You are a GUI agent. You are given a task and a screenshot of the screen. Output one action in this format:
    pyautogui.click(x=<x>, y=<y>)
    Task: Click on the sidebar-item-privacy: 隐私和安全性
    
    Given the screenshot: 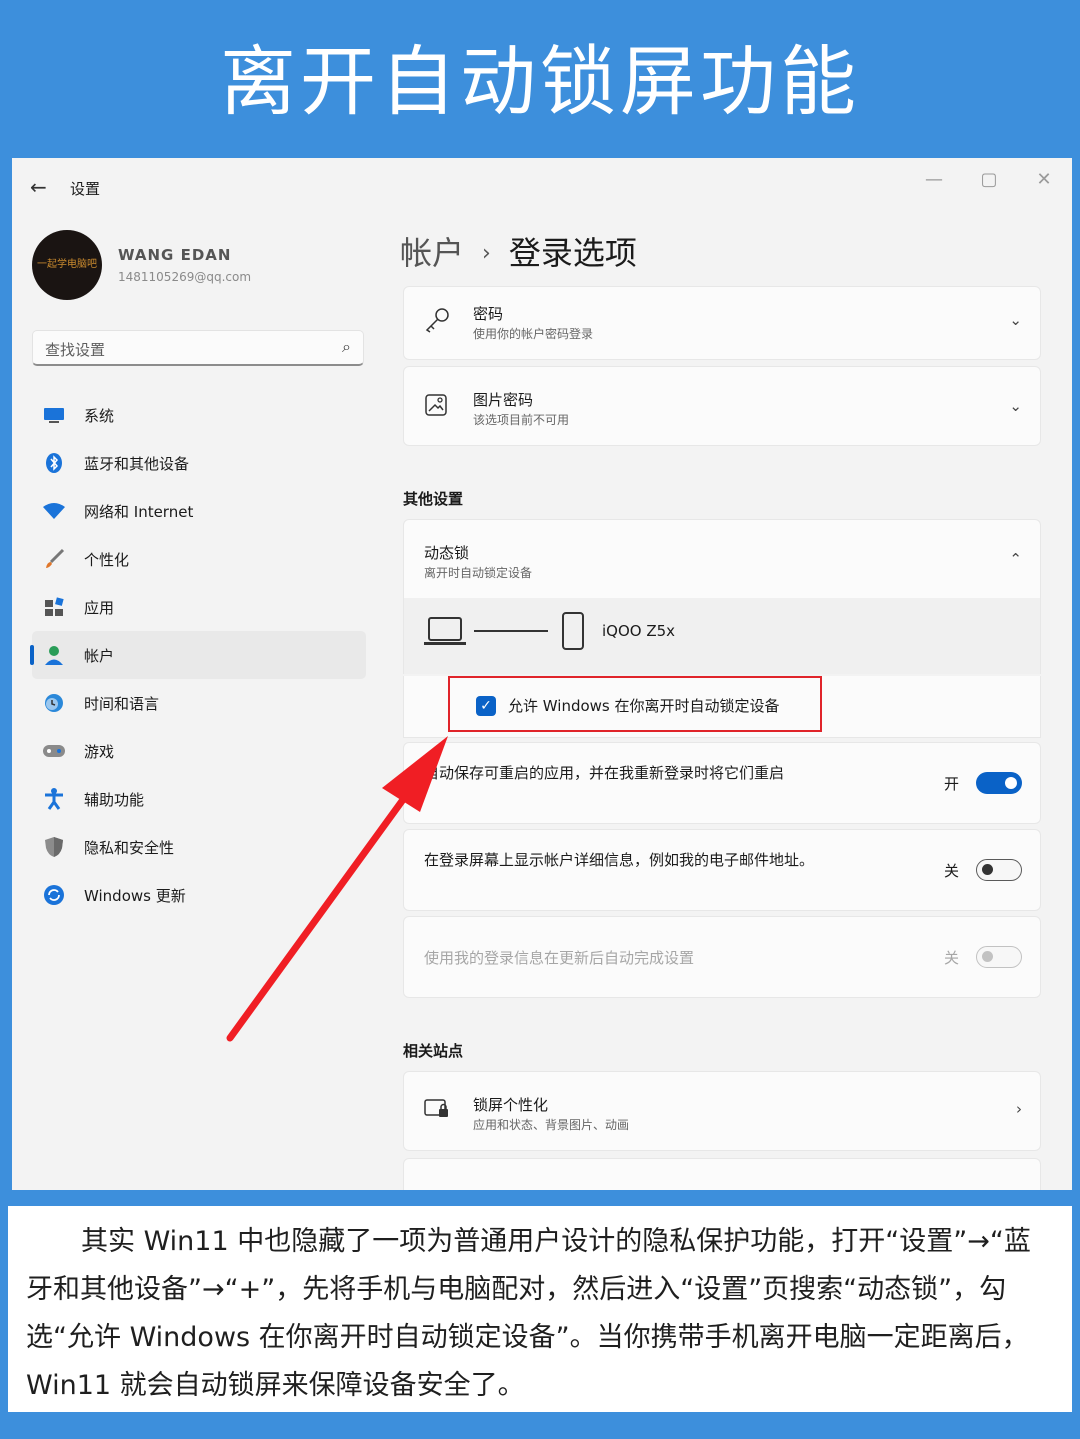 What is the action you would take?
    pyautogui.click(x=199, y=847)
    